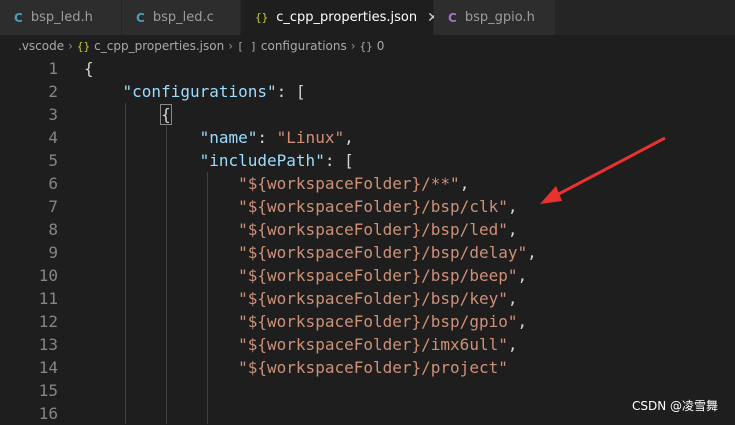 This screenshot has width=735, height=425. Describe the element at coordinates (48, 275) in the screenshot. I see `line-number: 10` at that location.